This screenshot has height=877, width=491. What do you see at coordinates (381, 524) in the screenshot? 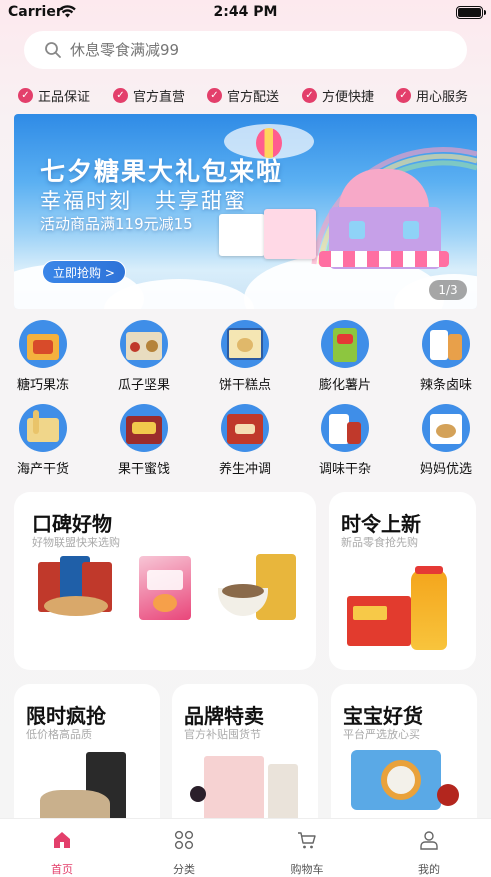
I see `card-title: 时令上新` at bounding box center [381, 524].